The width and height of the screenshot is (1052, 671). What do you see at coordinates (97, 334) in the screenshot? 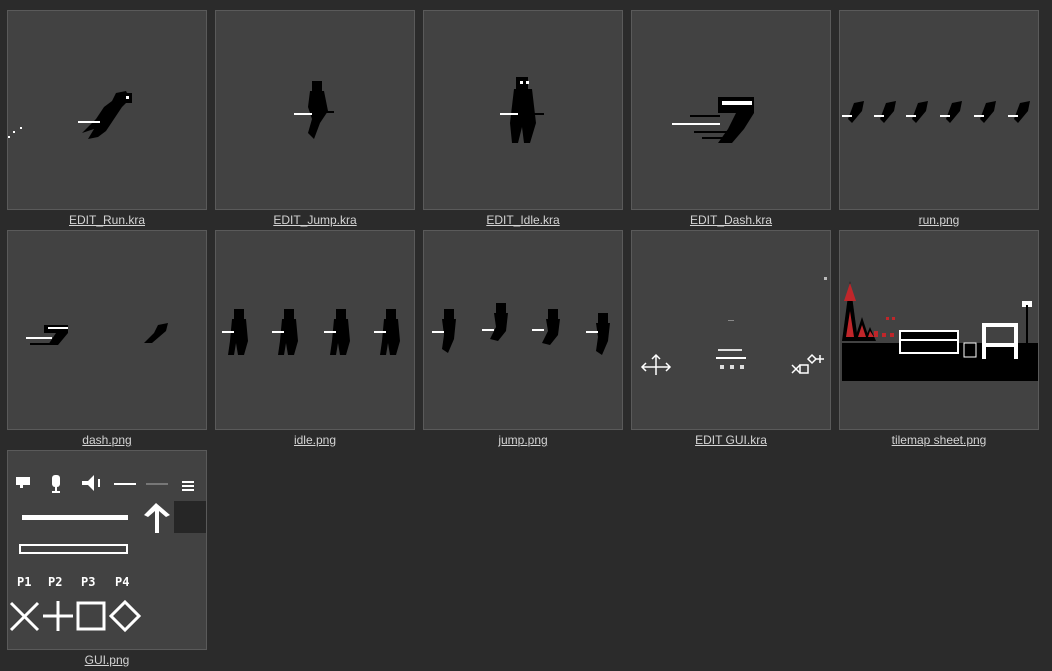
I see `dash-spritesheet-preview` at bounding box center [97, 334].